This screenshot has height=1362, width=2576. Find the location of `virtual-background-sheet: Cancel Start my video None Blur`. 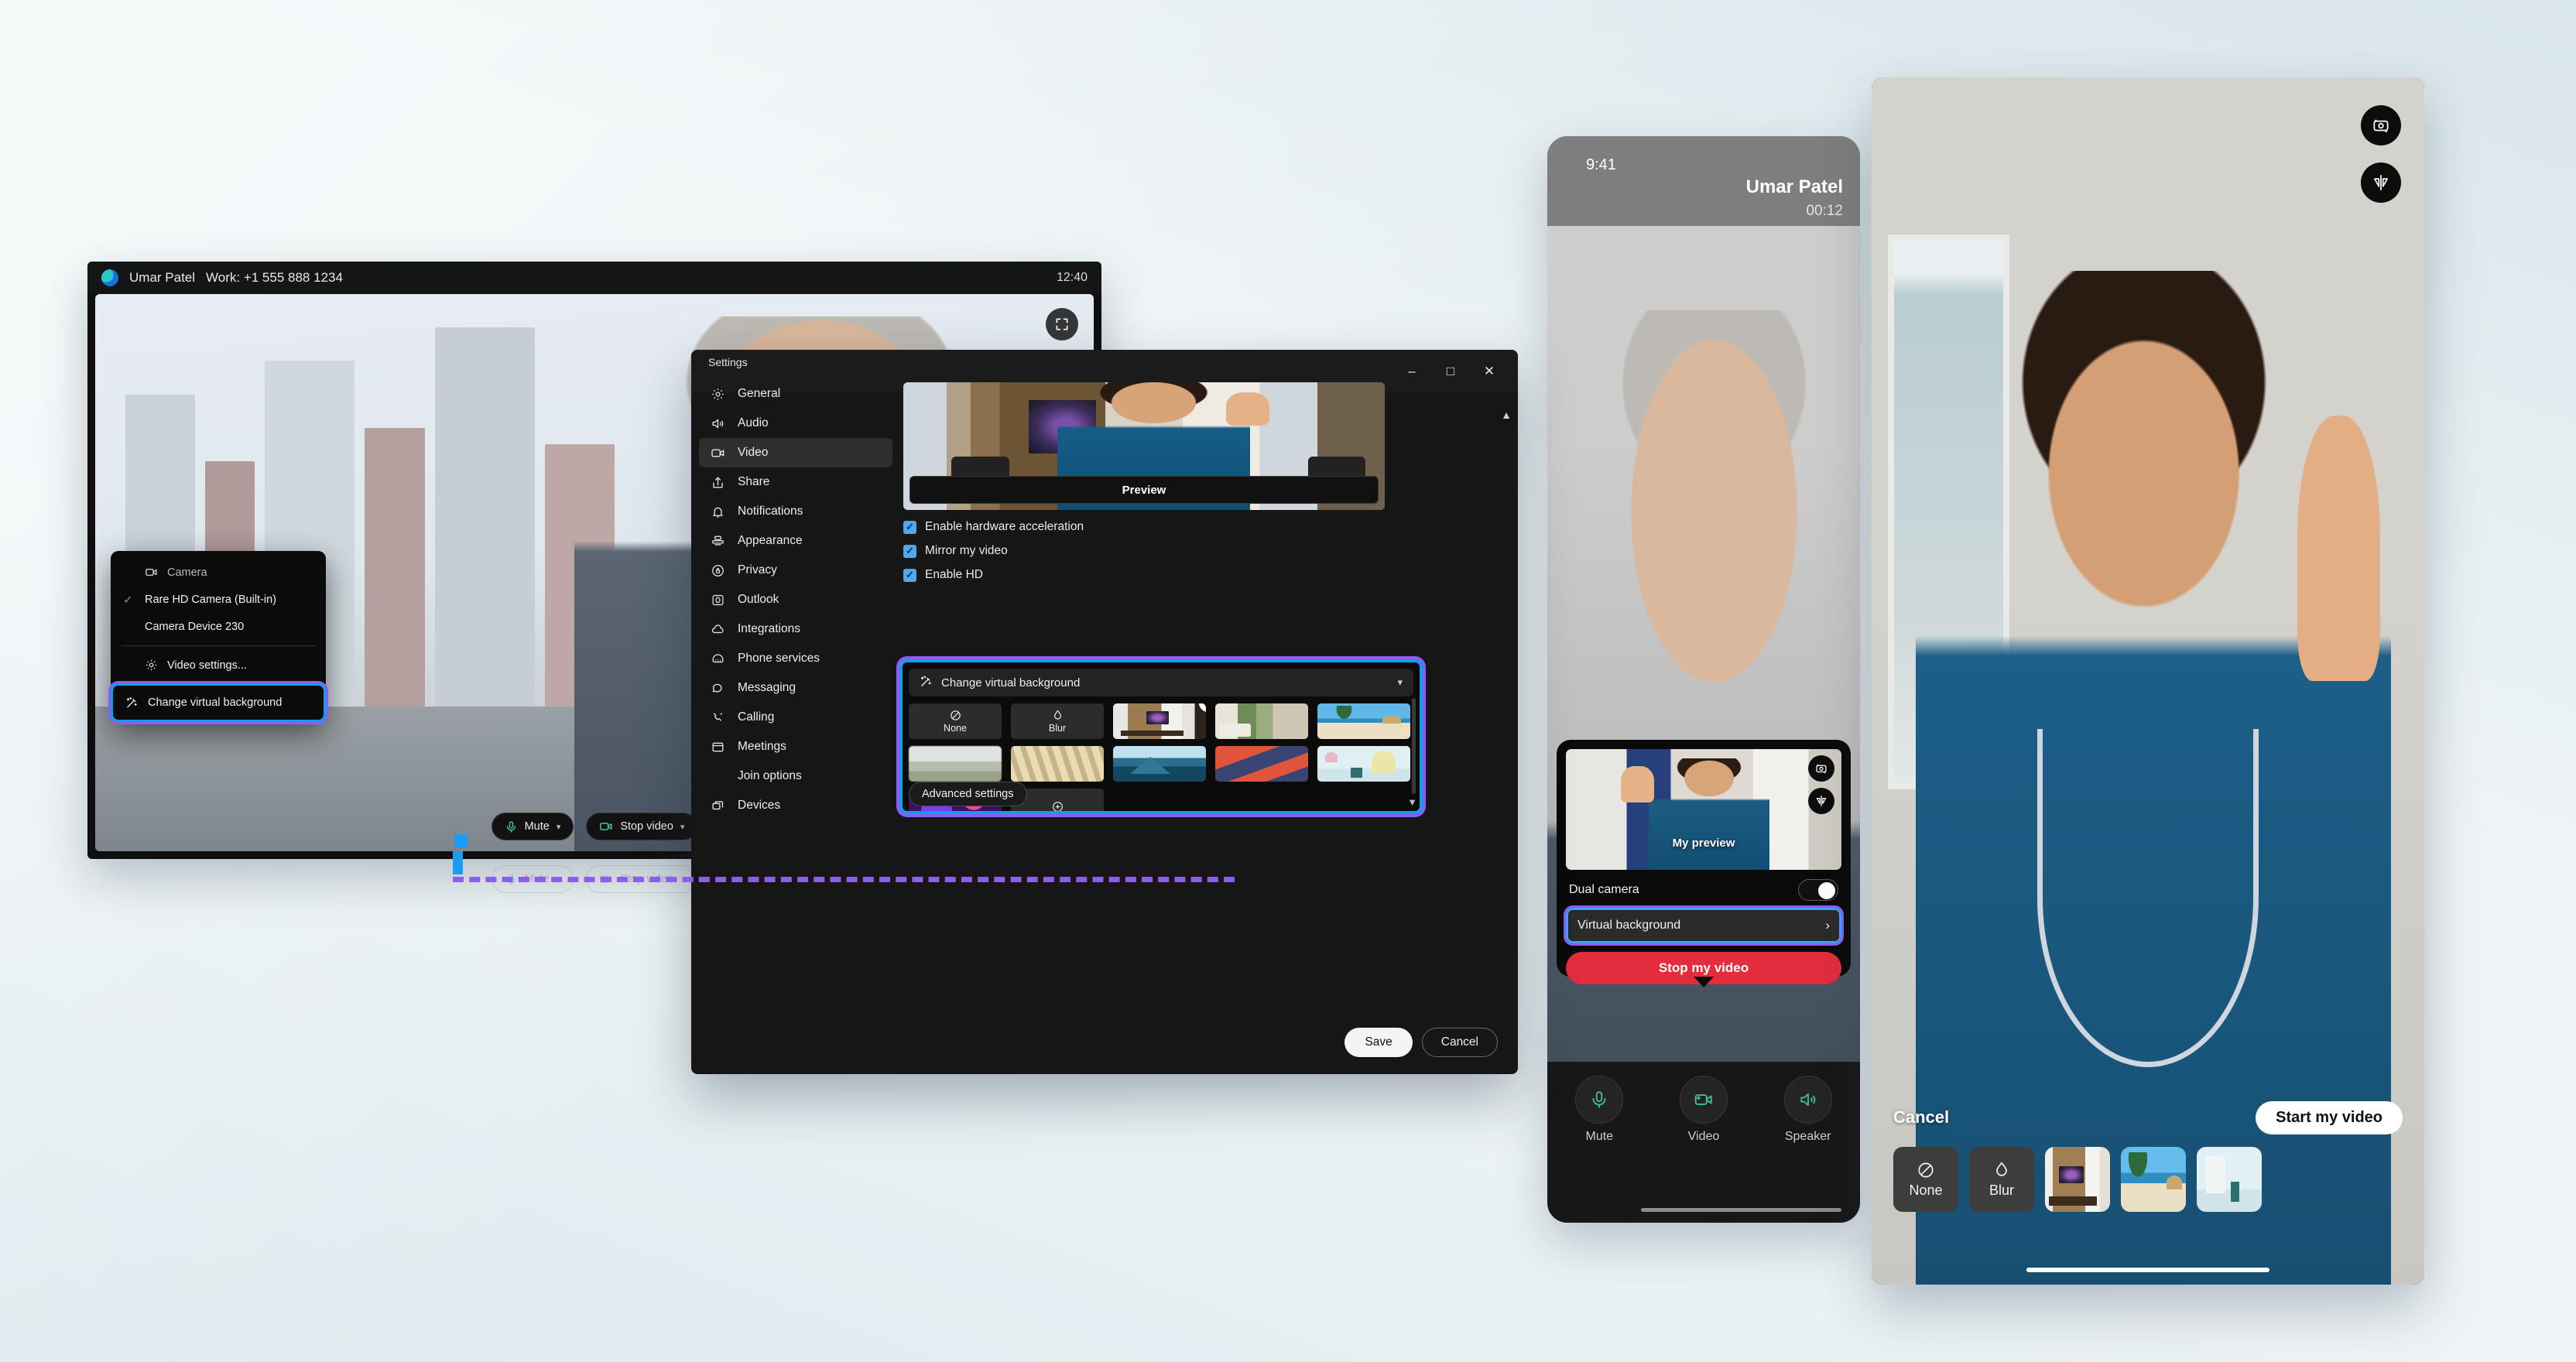

virtual-background-sheet: Cancel Start my video None Blur is located at coordinates (2148, 1189).